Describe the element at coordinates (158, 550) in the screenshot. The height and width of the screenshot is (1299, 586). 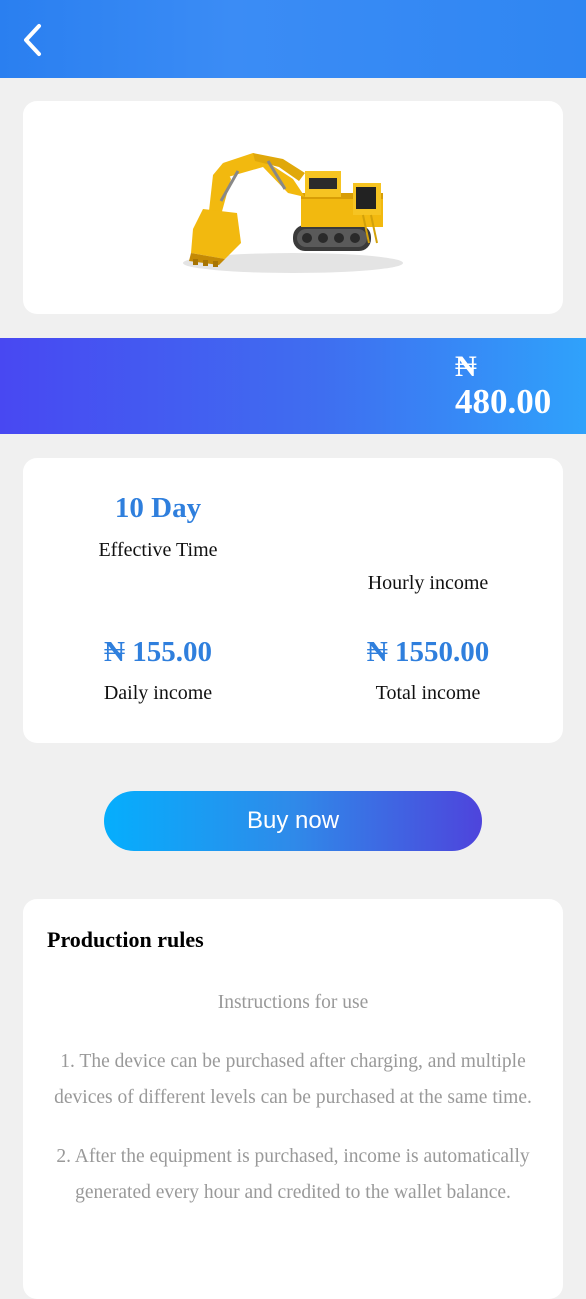
I see `effective-time-label: Effective Time` at that location.